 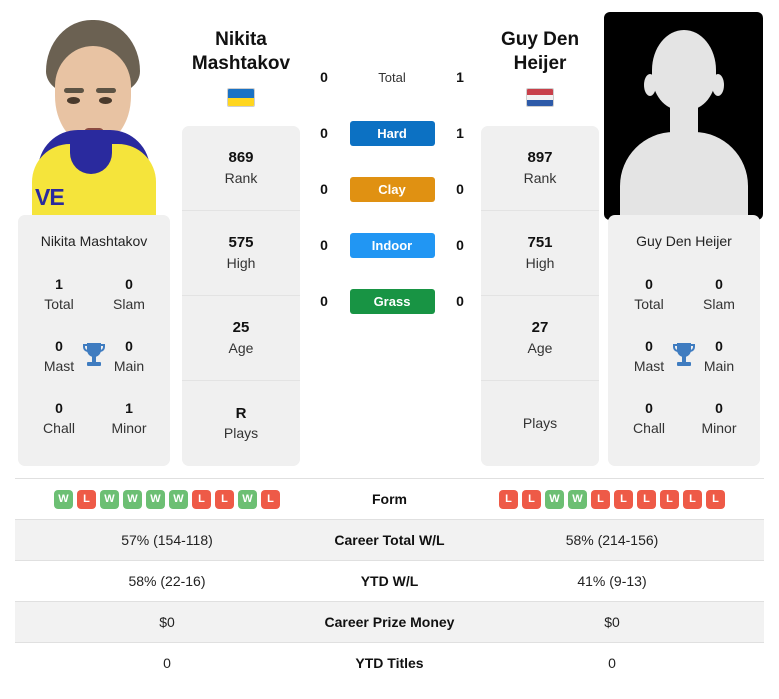 I want to click on left-value: 57% (154-118), so click(x=167, y=540).